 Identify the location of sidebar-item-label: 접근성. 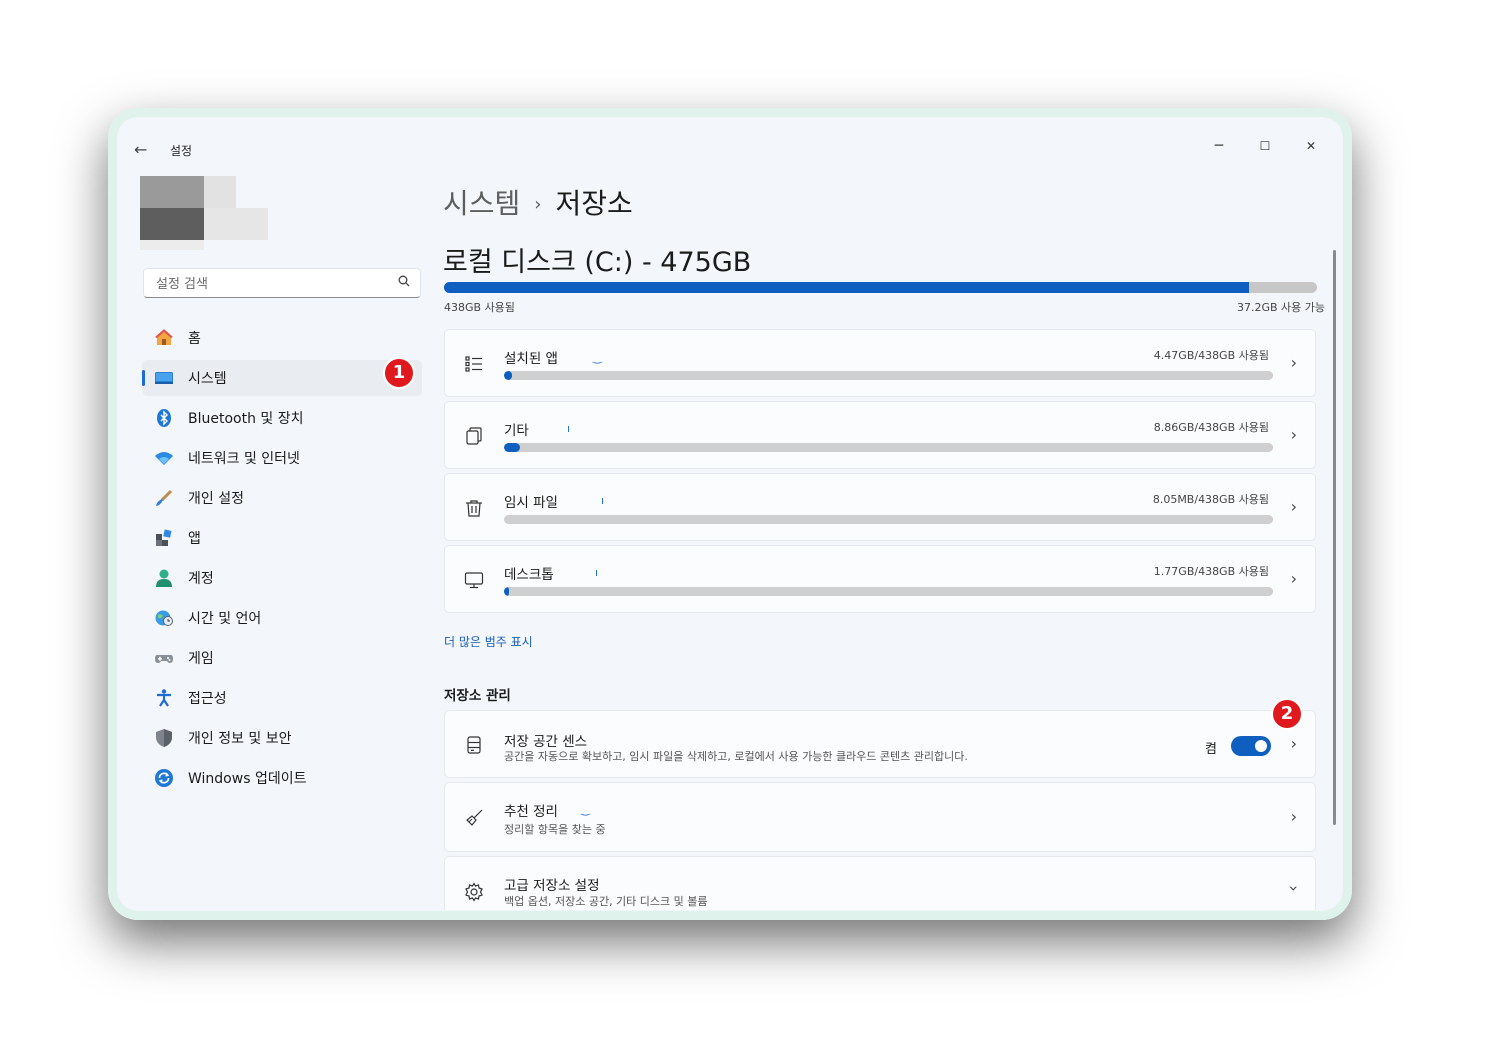
(207, 699).